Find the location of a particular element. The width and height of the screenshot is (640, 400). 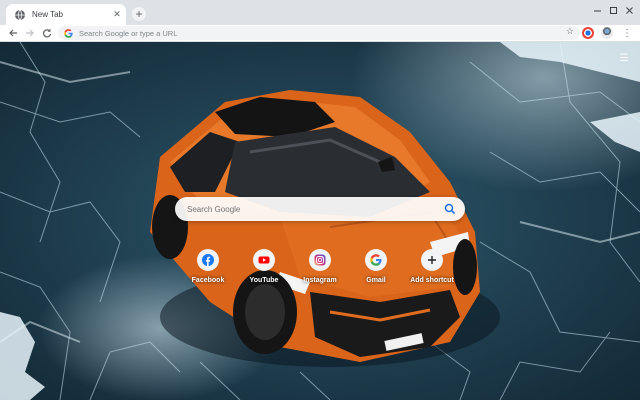

shortcut-youtube: YouTube is located at coordinates (264, 266).